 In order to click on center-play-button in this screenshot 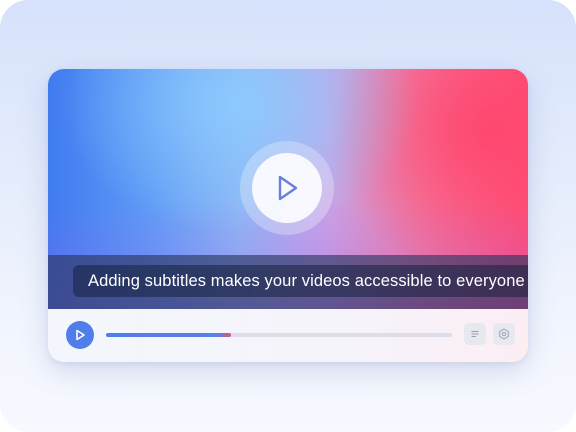, I will do `click(287, 188)`.